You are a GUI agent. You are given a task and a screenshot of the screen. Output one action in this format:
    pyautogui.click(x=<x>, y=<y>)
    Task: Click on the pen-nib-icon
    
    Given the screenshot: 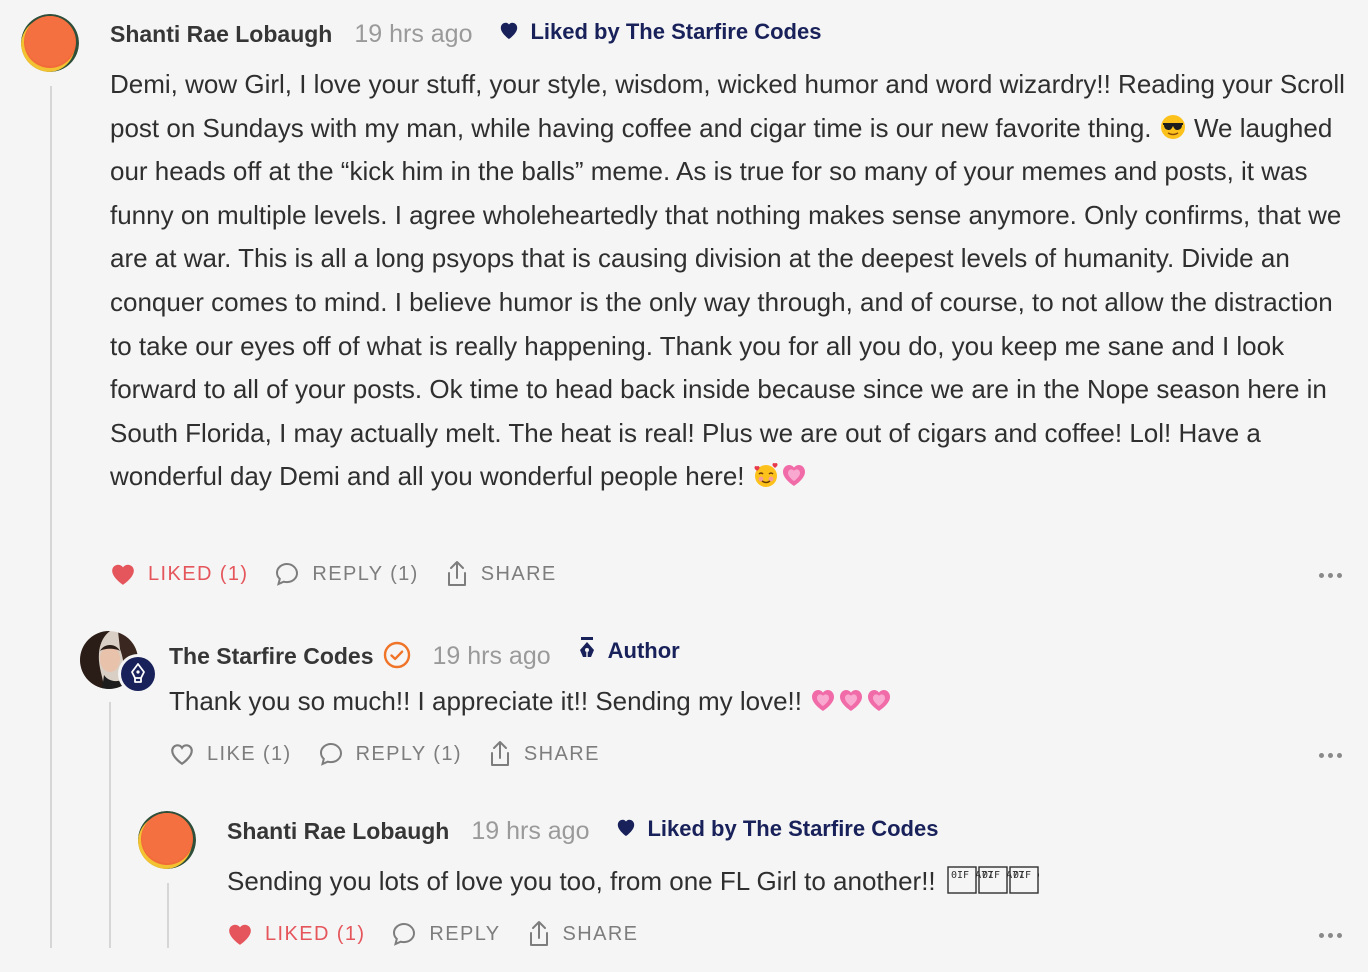 What is the action you would take?
    pyautogui.click(x=586, y=647)
    